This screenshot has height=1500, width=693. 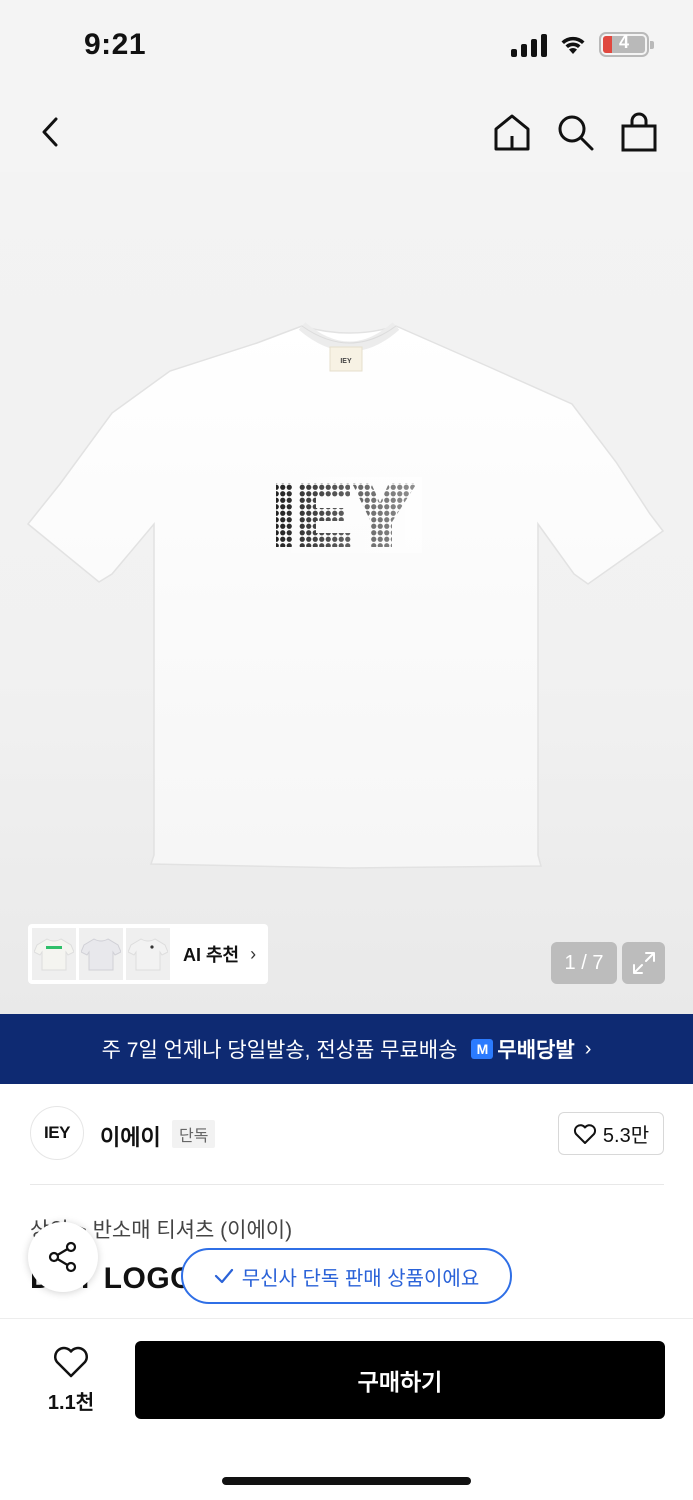 I want to click on brand-name: 이에이, so click(x=130, y=1136).